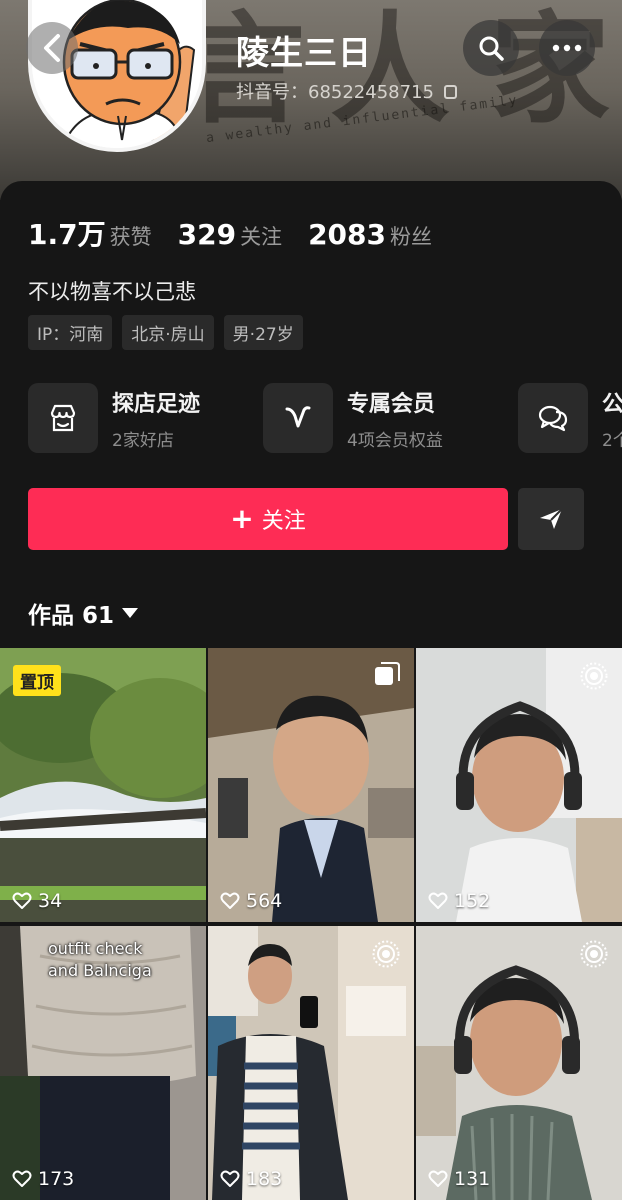 The height and width of the screenshot is (1200, 622). Describe the element at coordinates (100, 960) in the screenshot. I see `video-caption: outfit check and Balnciga` at that location.